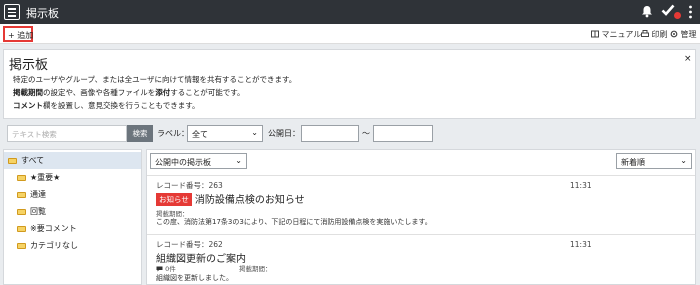 This screenshot has width=700, height=285. I want to click on filter-bar: テキスト検索 検索 ラベル： 全て ⌄ 公開日： 〜, so click(349, 134).